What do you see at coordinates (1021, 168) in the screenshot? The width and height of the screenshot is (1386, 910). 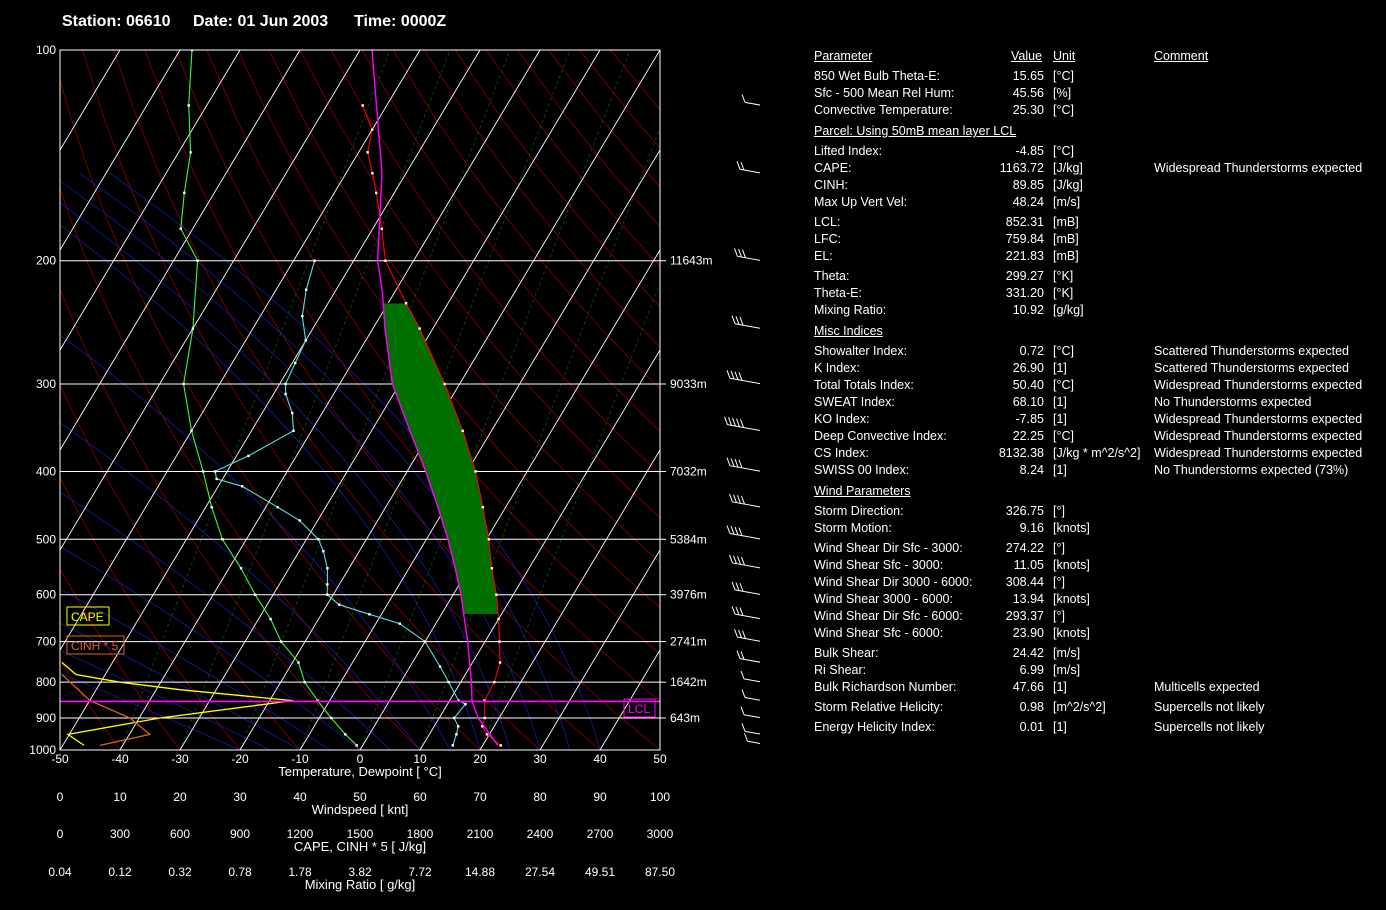 I see `index-value: 1163.72` at bounding box center [1021, 168].